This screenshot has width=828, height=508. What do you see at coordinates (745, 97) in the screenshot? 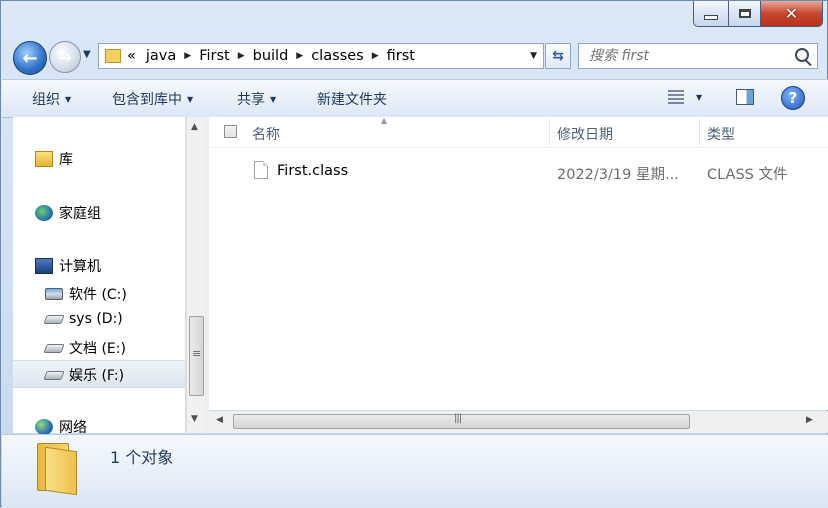
I see `preview-pane-button` at bounding box center [745, 97].